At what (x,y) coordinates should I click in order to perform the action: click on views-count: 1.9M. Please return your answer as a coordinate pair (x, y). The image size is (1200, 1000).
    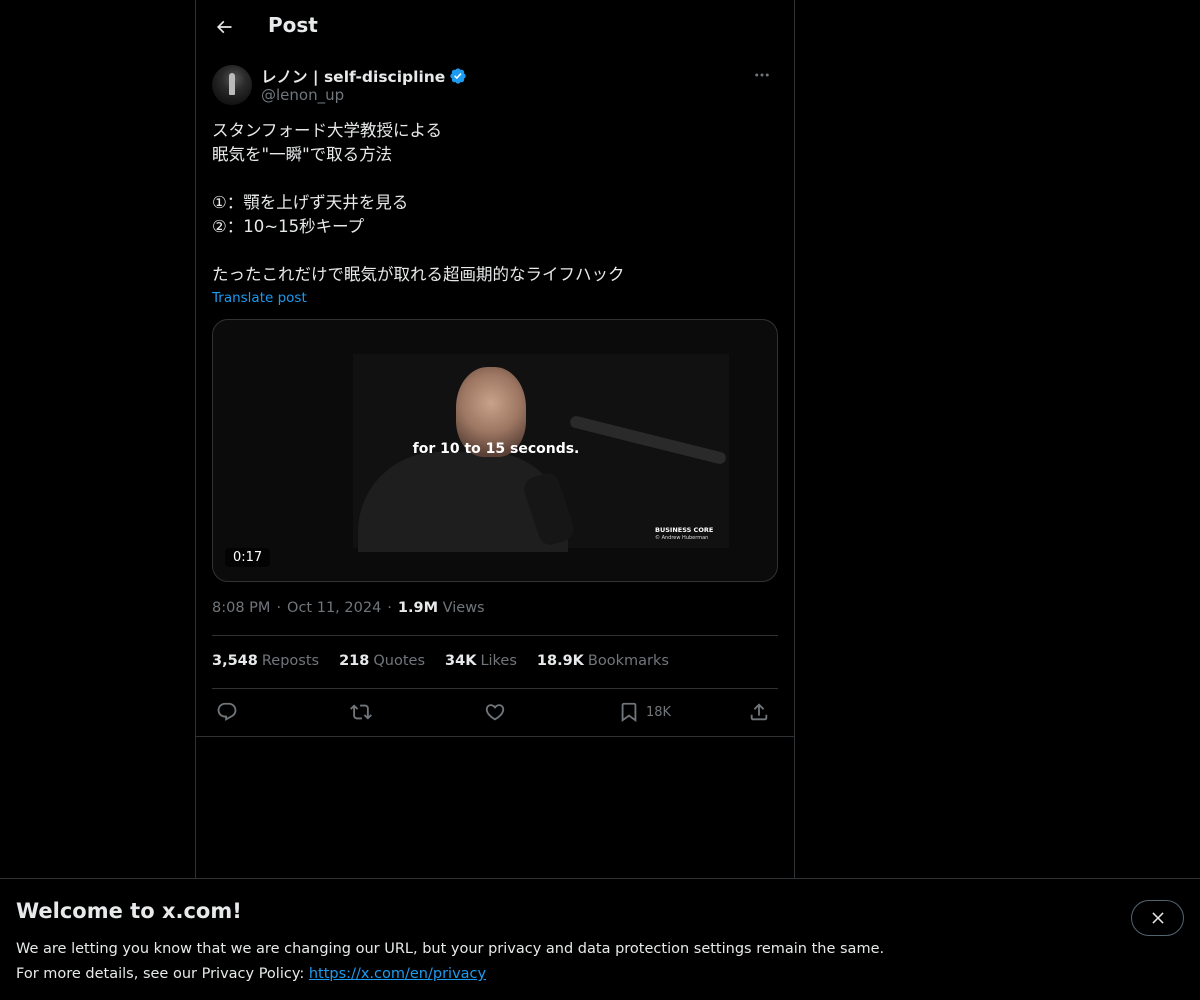
    Looking at the image, I should click on (418, 608).